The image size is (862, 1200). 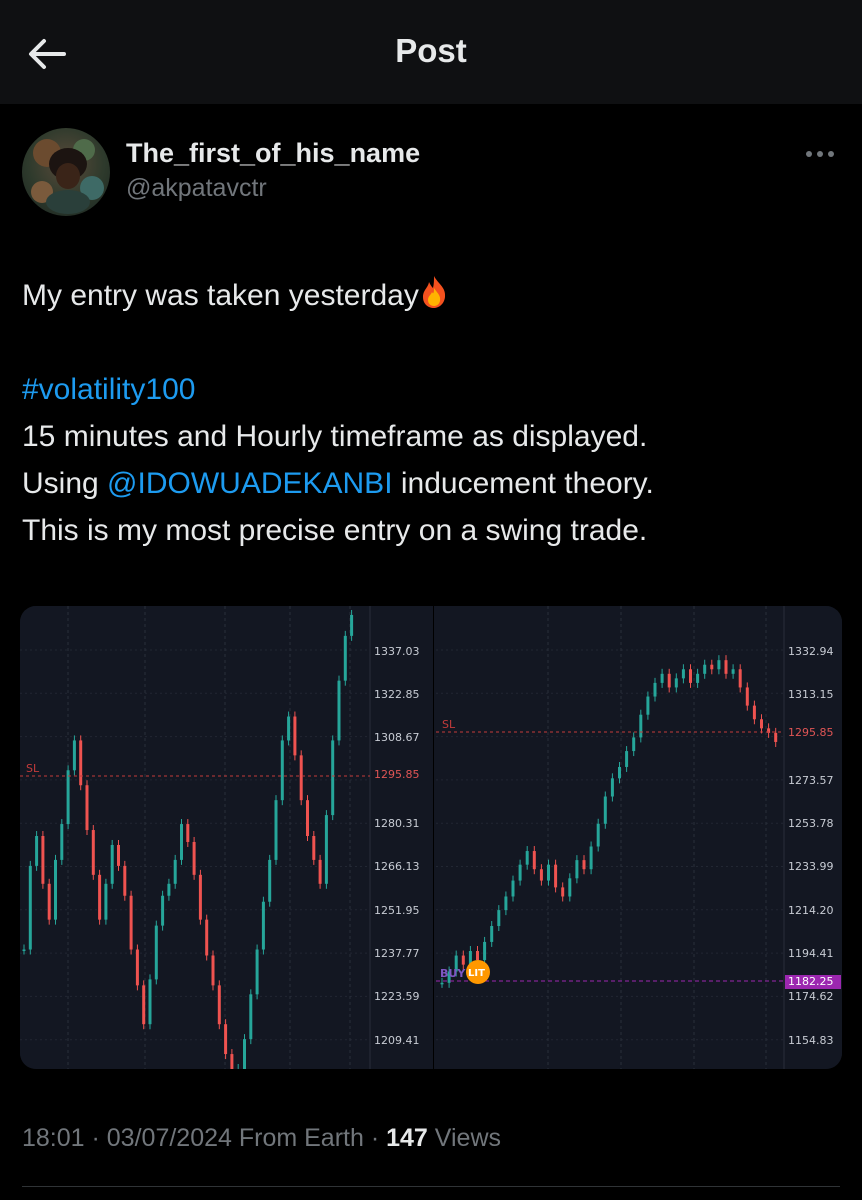 I want to click on hashtag-link: #volatility100, so click(x=108, y=389).